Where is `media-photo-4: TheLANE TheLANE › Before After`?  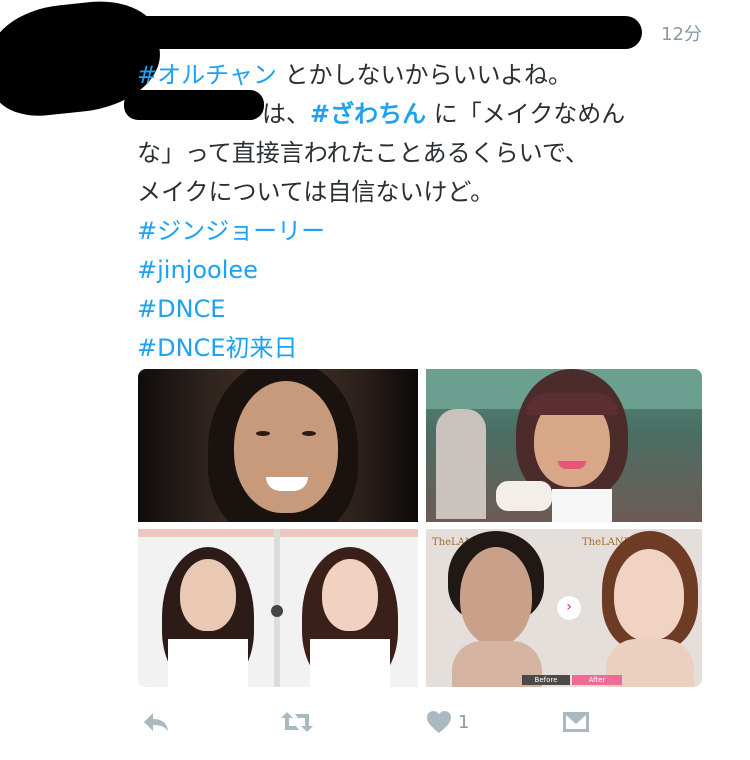 media-photo-4: TheLANE TheLANE › Before After is located at coordinates (564, 608).